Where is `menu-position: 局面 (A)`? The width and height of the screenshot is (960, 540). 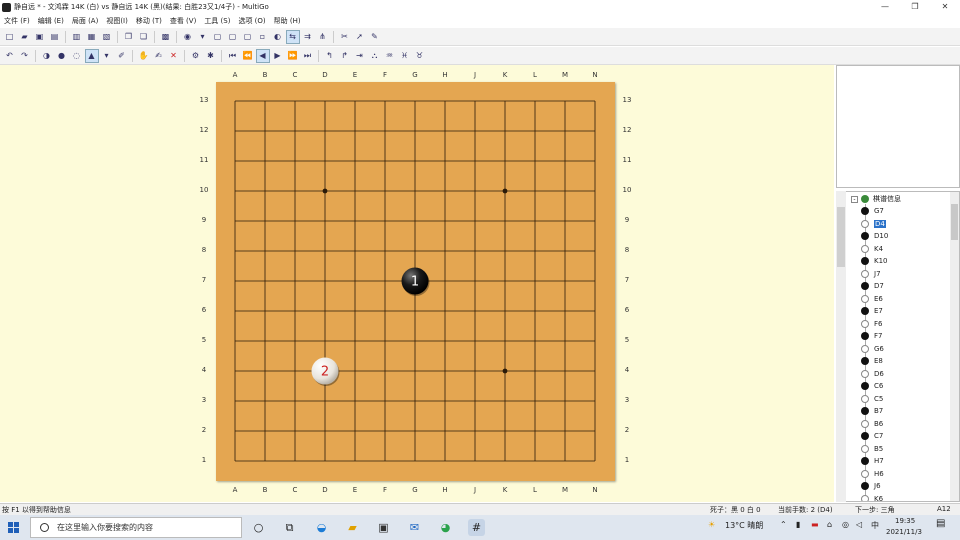
menu-position: 局面 (A) is located at coordinates (85, 21).